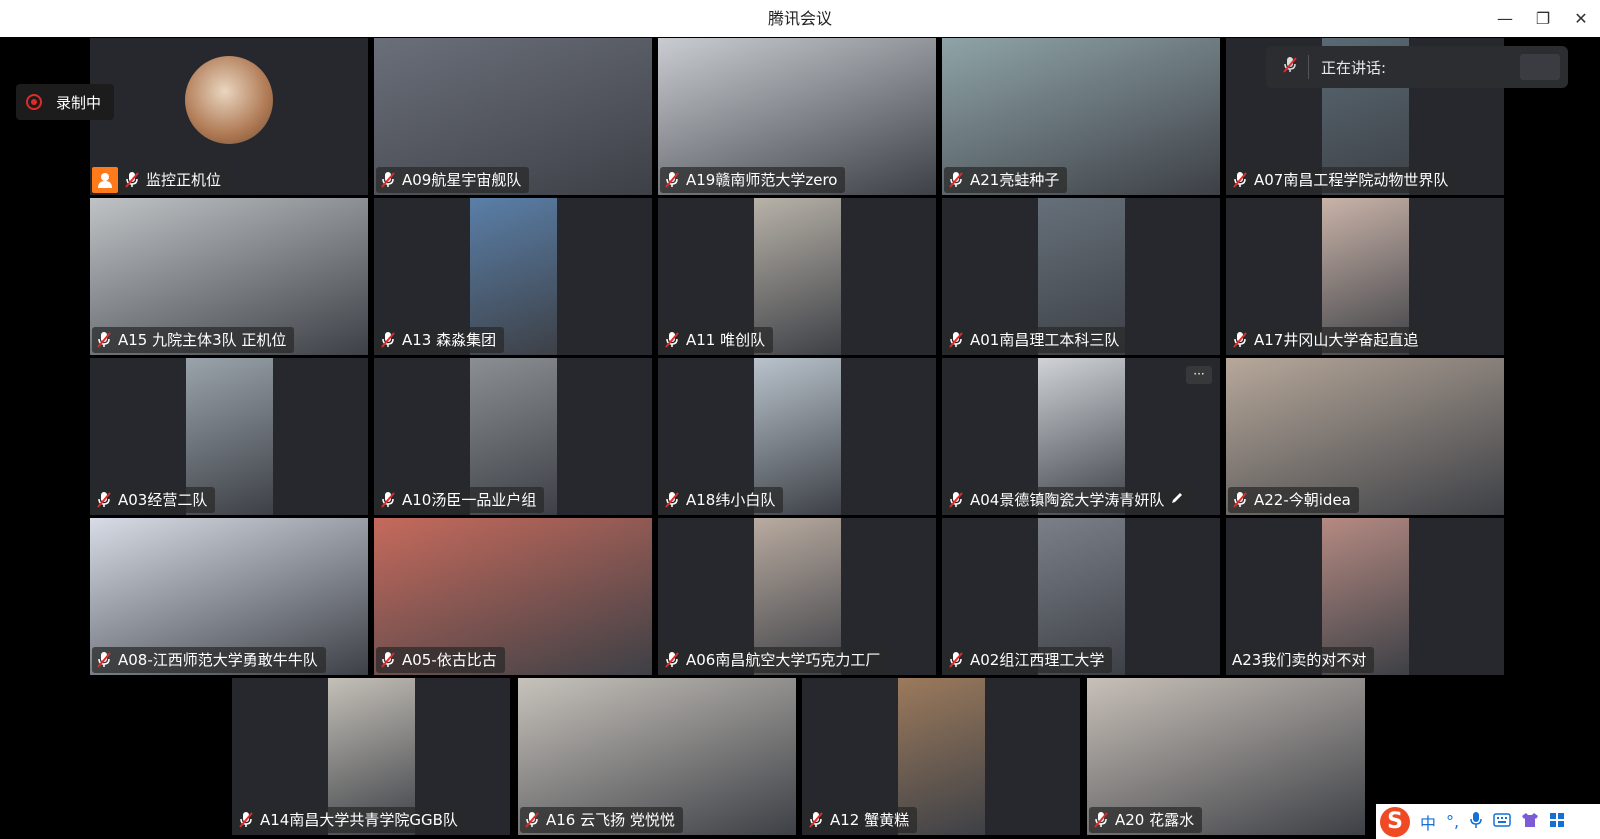 This screenshot has width=1600, height=839. What do you see at coordinates (797, 276) in the screenshot?
I see `participant-tile: A11 唯创队` at bounding box center [797, 276].